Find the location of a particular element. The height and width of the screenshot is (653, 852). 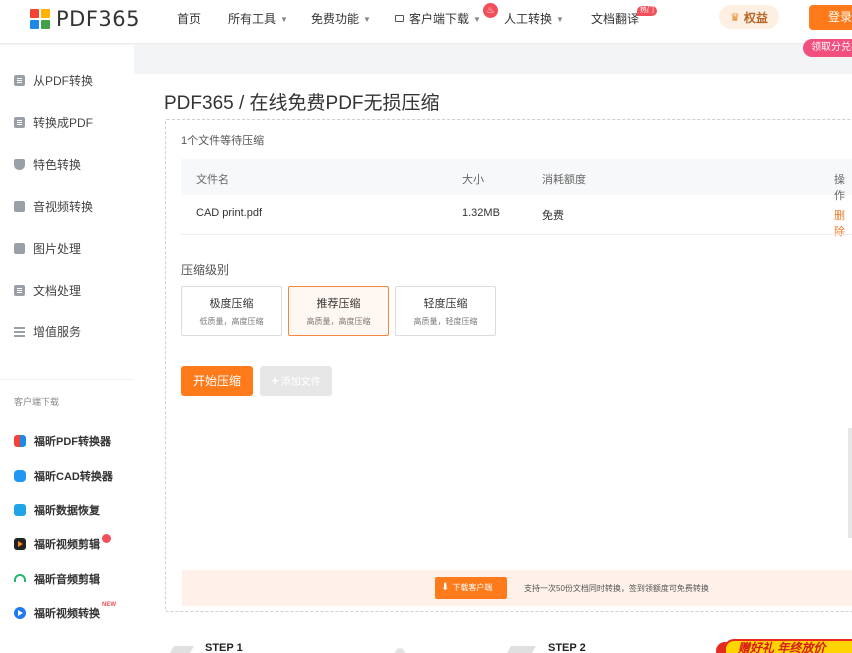

nav-free-features: 免费功能 ▼ is located at coordinates (341, 18).